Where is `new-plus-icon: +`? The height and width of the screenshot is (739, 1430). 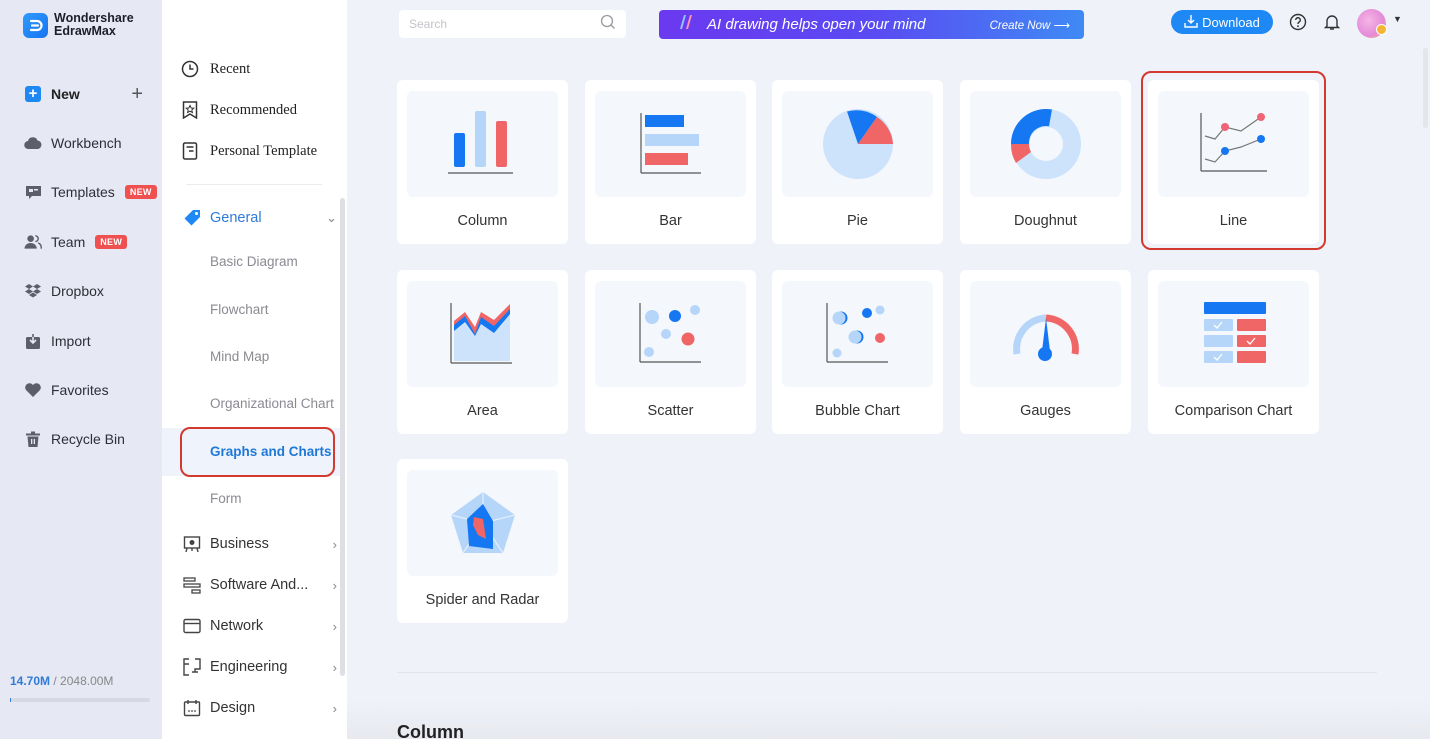
new-plus-icon: + is located at coordinates (33, 94).